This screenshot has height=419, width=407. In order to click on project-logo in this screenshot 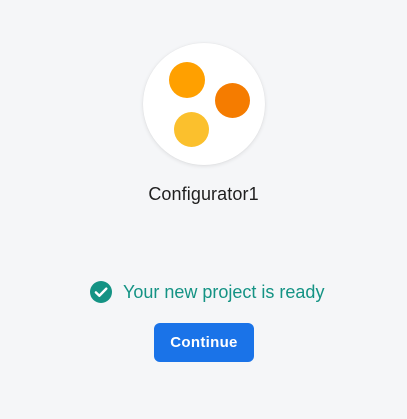, I will do `click(204, 104)`.